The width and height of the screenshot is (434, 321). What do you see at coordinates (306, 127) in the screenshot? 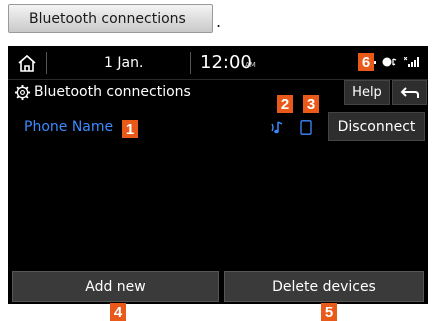
I see `phone-icon` at bounding box center [306, 127].